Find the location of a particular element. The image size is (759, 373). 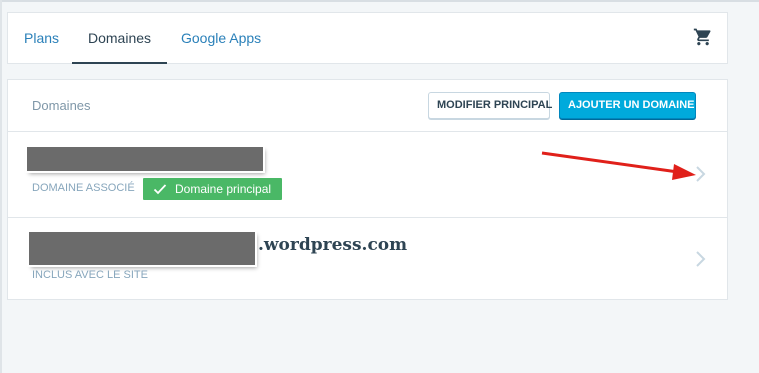

cart-icon is located at coordinates (703, 37).